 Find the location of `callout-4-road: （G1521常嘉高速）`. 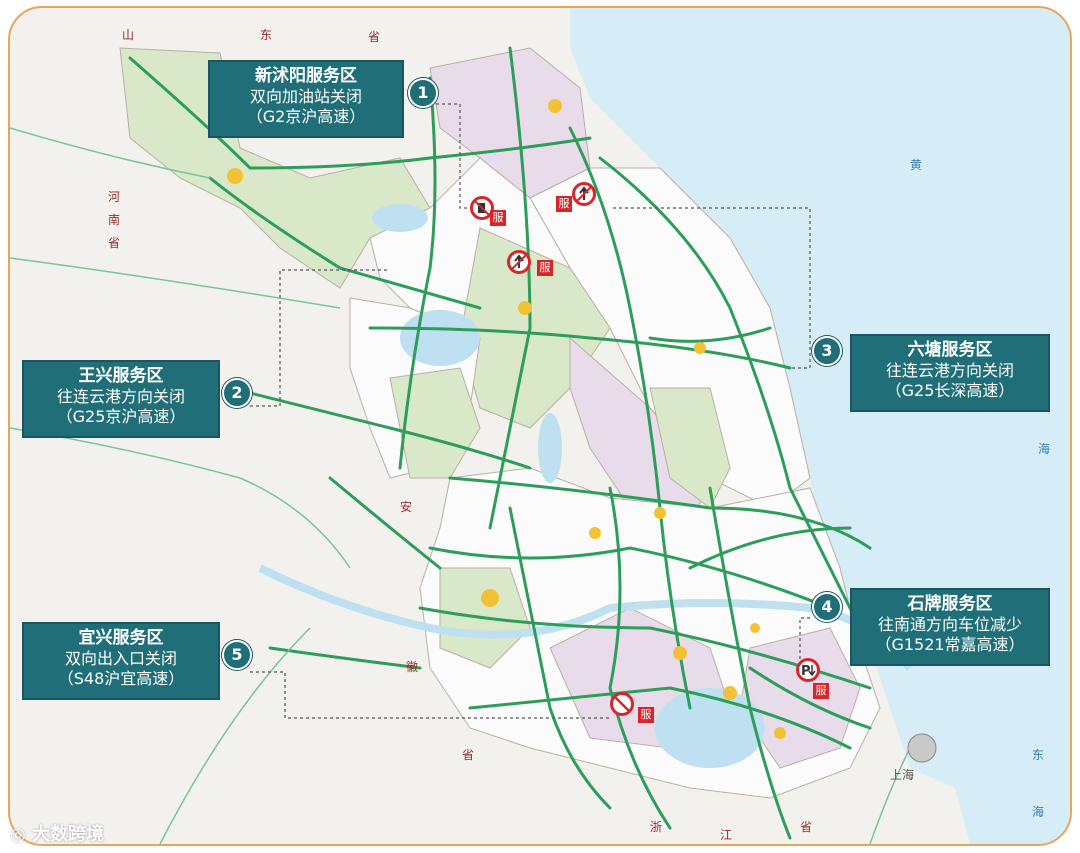

callout-4-road: （G1521常嘉高速） is located at coordinates (950, 645).